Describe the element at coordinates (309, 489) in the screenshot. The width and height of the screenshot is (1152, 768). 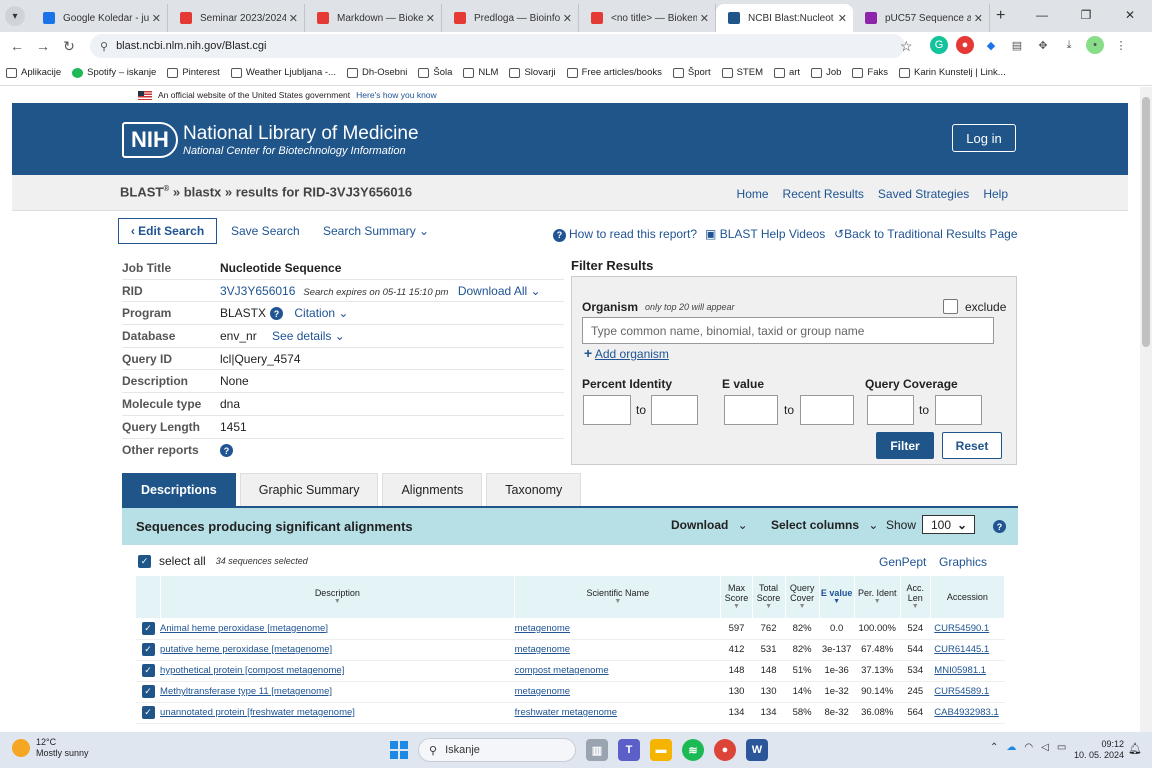
I see `tab-graphic-summary: Graphic Summary` at that location.